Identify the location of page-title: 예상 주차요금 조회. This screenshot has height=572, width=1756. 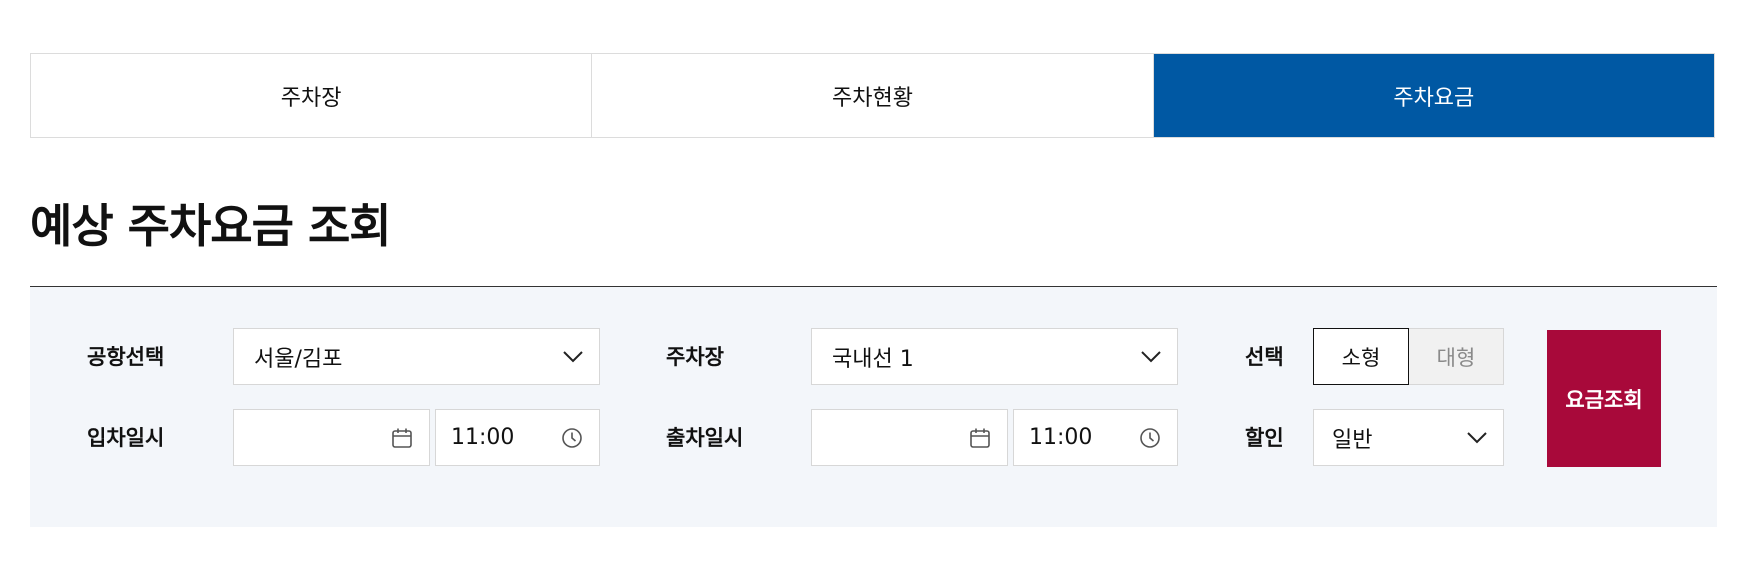
(211, 226).